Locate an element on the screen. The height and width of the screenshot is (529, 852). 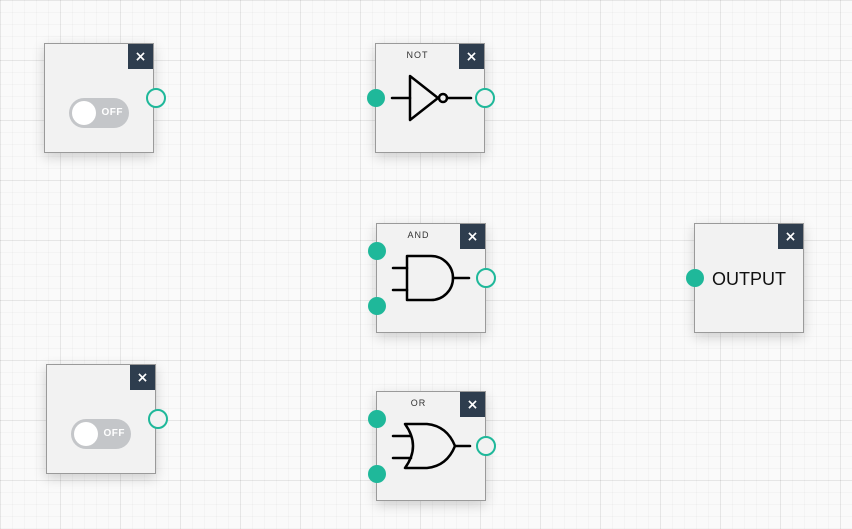
output-node: × OUTPUT is located at coordinates (745, 278).